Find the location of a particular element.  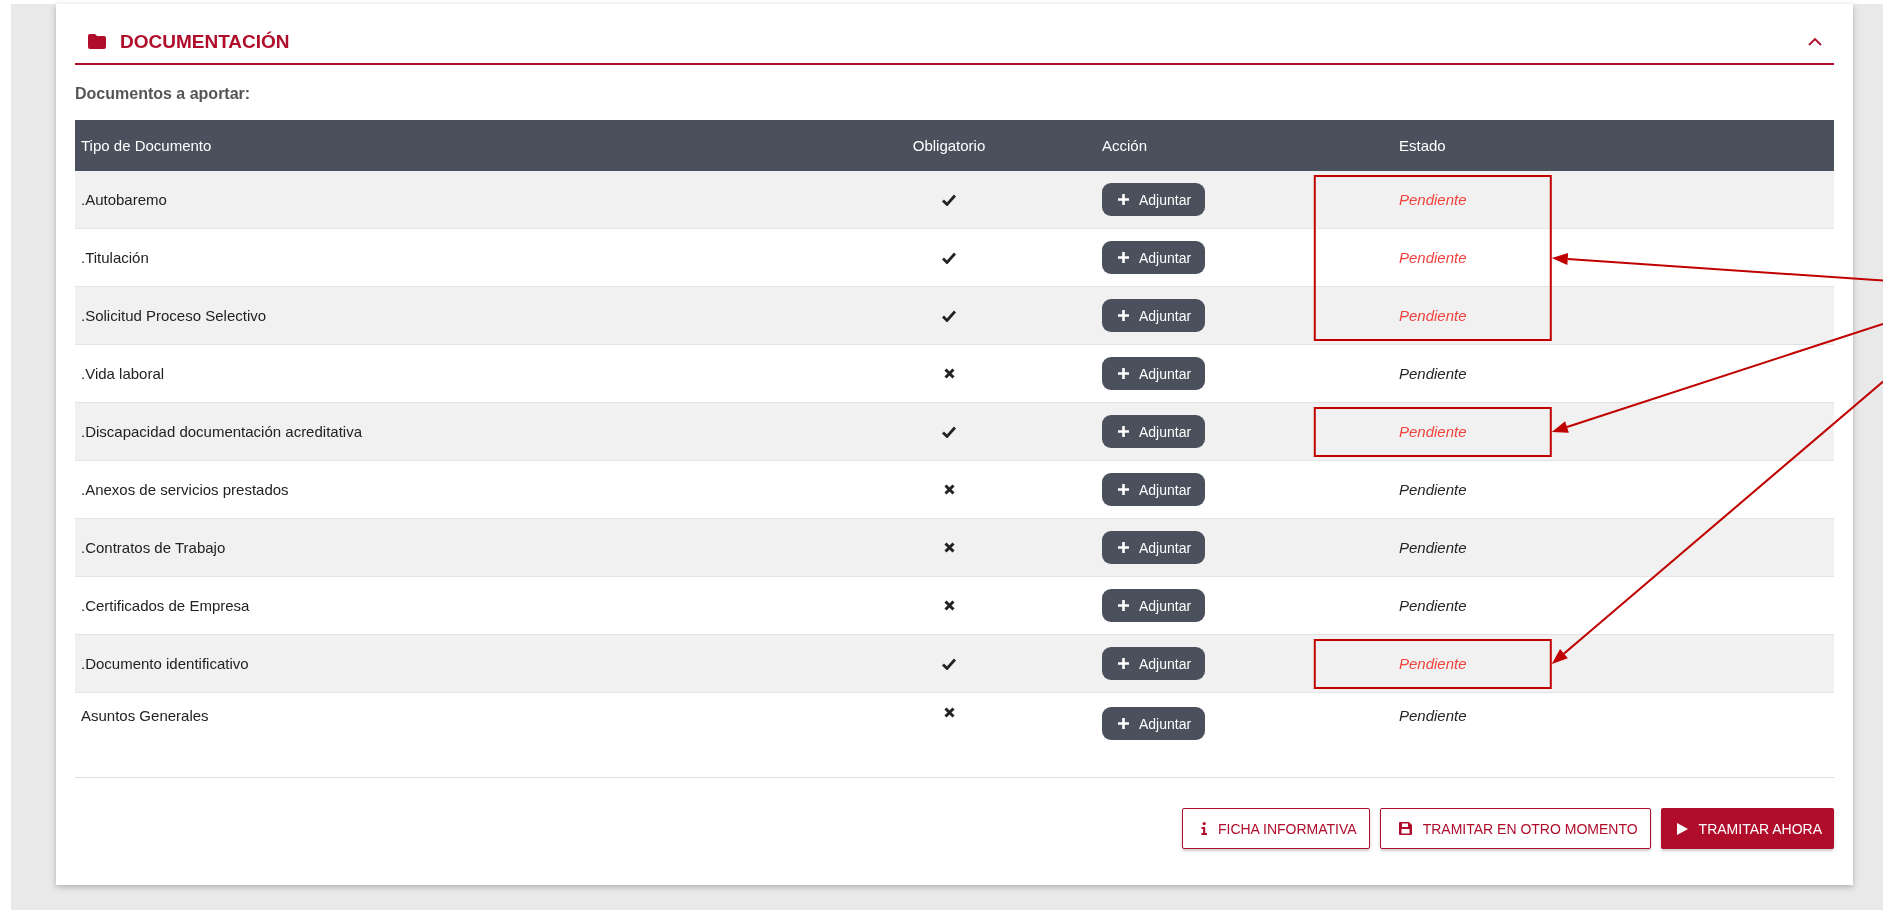

column-header: Tipo de Documento is located at coordinates (146, 145).